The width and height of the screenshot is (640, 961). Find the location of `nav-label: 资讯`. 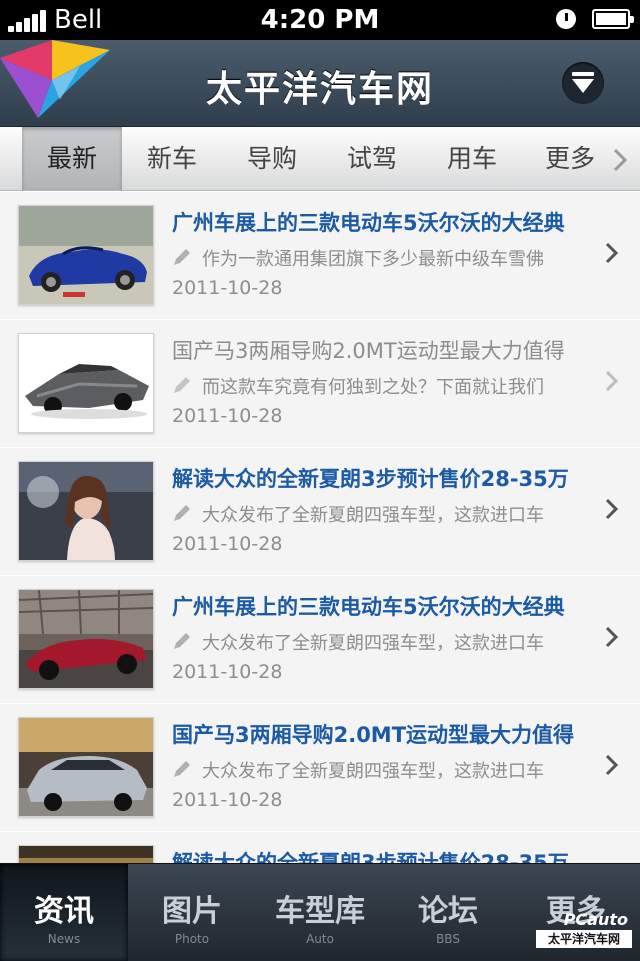

nav-label: 资讯 is located at coordinates (64, 911).